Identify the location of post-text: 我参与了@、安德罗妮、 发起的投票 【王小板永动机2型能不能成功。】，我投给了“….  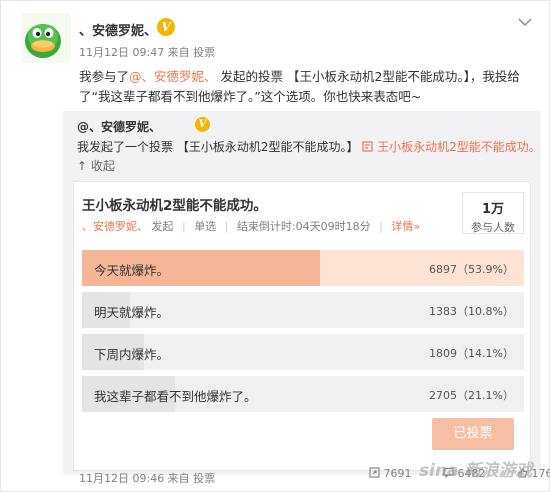
(309, 87).